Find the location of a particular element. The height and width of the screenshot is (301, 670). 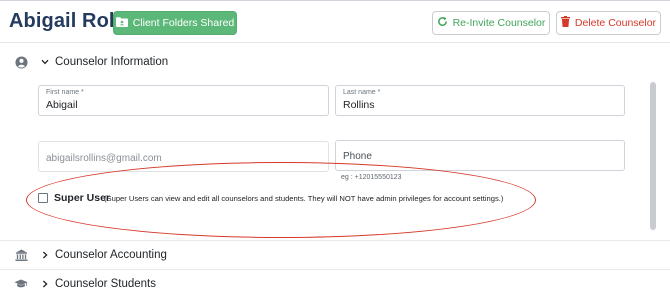

phone-hint: eg : +12015550123 is located at coordinates (371, 177).